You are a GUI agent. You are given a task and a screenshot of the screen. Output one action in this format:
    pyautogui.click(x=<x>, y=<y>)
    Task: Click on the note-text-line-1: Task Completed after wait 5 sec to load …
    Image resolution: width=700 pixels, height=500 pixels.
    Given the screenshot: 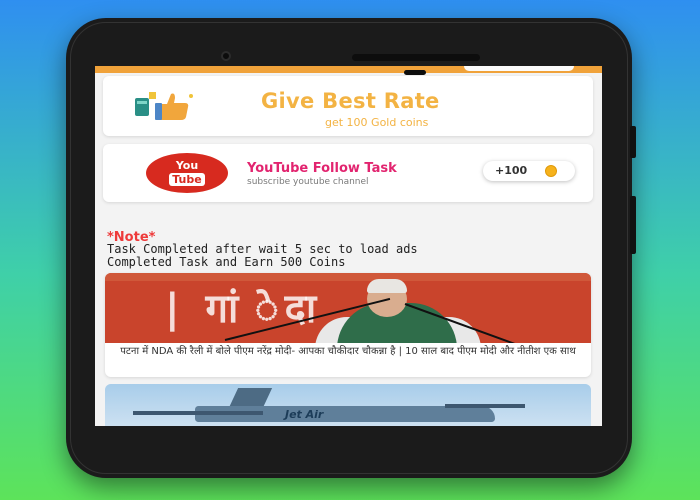 What is the action you would take?
    pyautogui.click(x=262, y=249)
    